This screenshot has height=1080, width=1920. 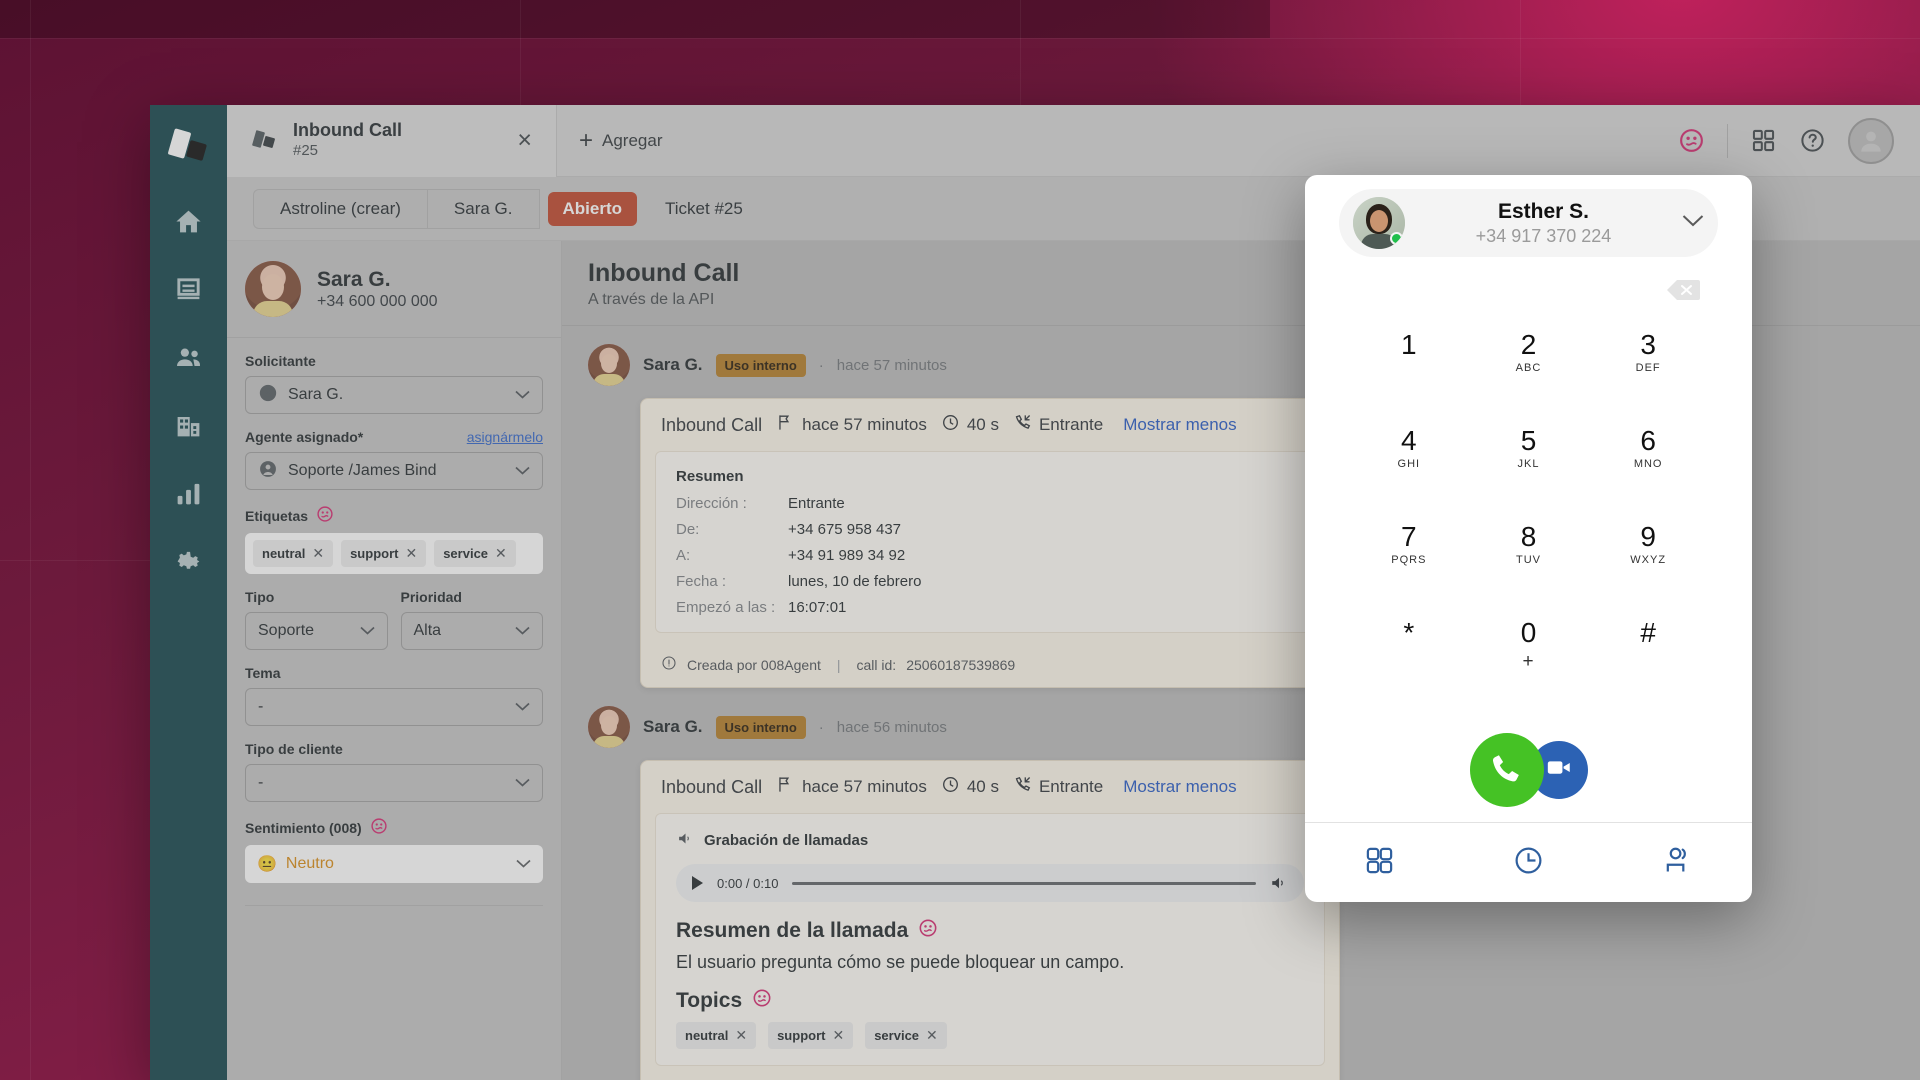 What do you see at coordinates (340, 208) in the screenshot?
I see `breadcrumb-item-0: Astroline (crear)` at bounding box center [340, 208].